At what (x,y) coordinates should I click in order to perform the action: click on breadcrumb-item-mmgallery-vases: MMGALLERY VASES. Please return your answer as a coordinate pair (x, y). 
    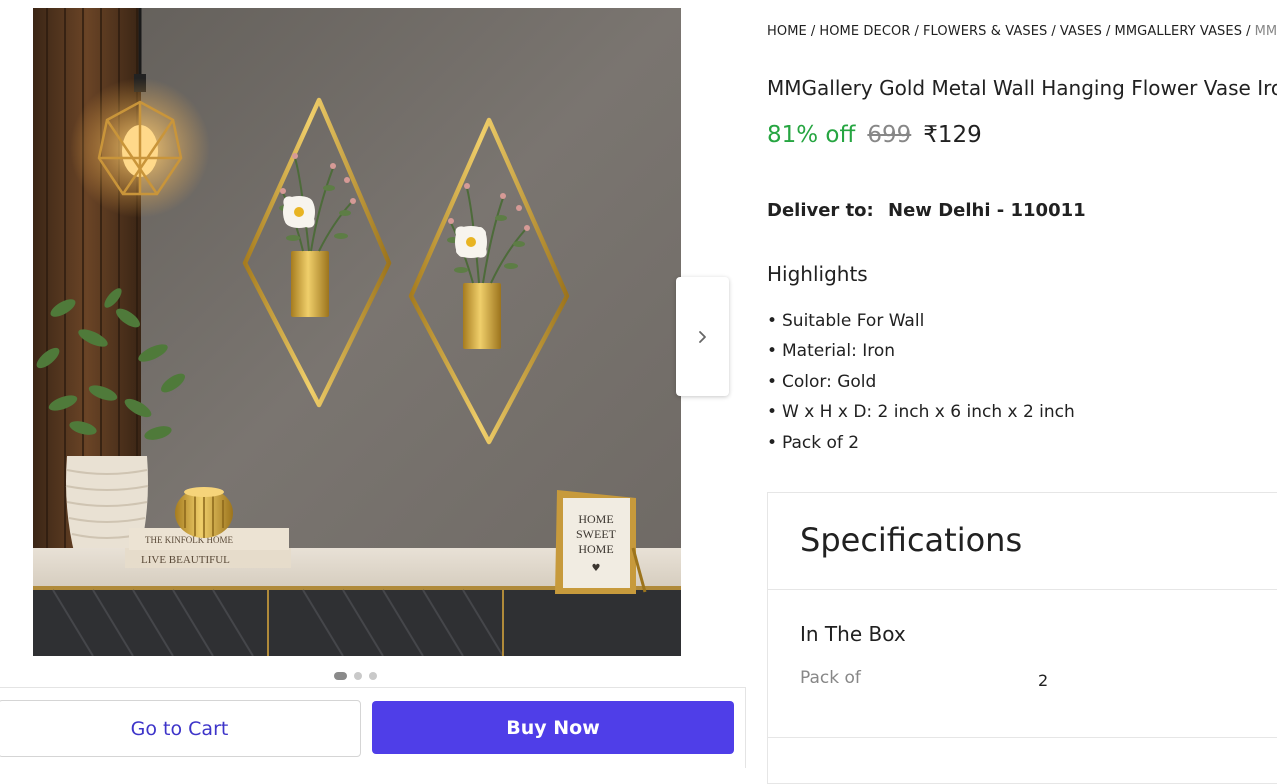
    Looking at the image, I should click on (1179, 31).